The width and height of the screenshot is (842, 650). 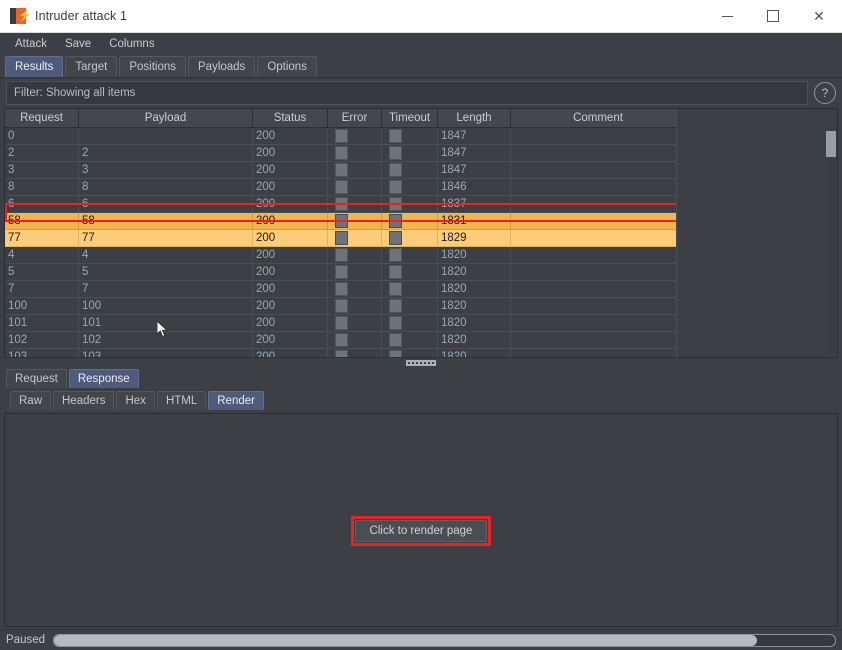 What do you see at coordinates (165, 352) in the screenshot?
I see `cell-payload: 103` at bounding box center [165, 352].